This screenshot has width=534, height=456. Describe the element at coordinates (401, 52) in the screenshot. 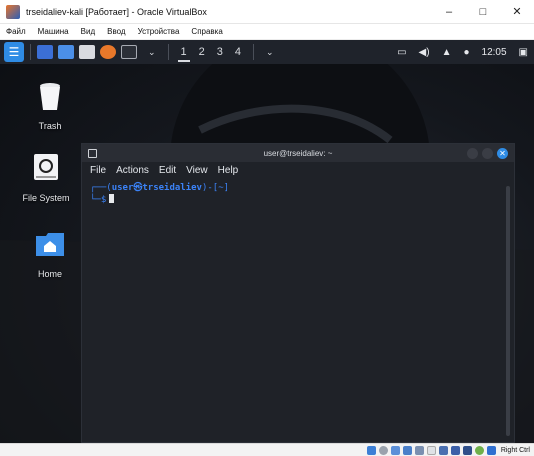

I see `display-icon: ▭` at that location.